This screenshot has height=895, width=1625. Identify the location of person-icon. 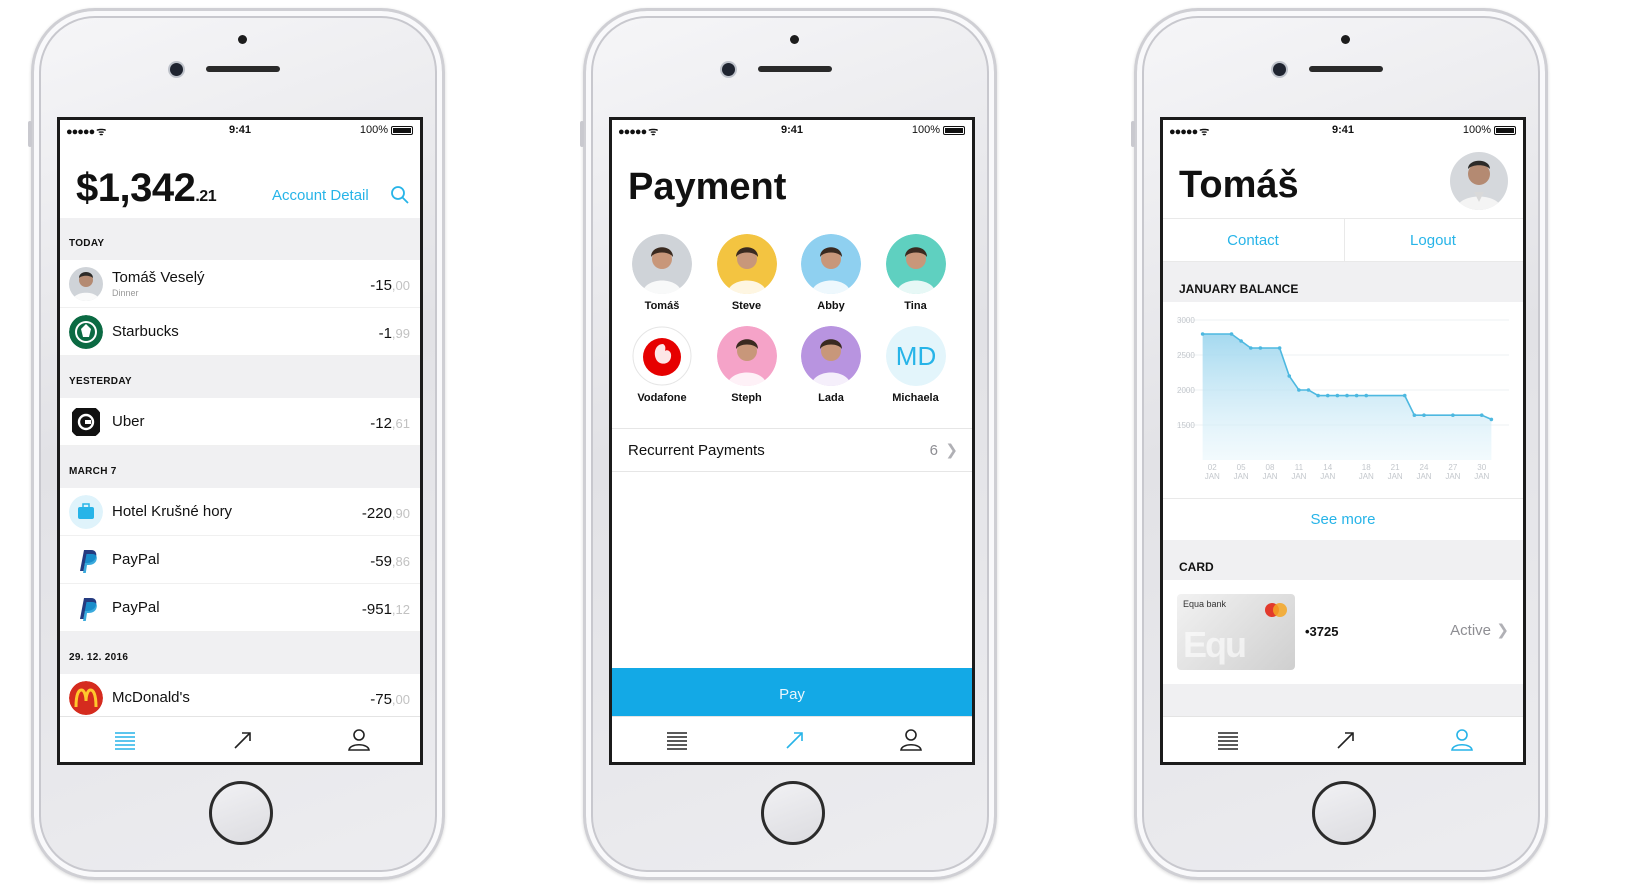
(359, 740).